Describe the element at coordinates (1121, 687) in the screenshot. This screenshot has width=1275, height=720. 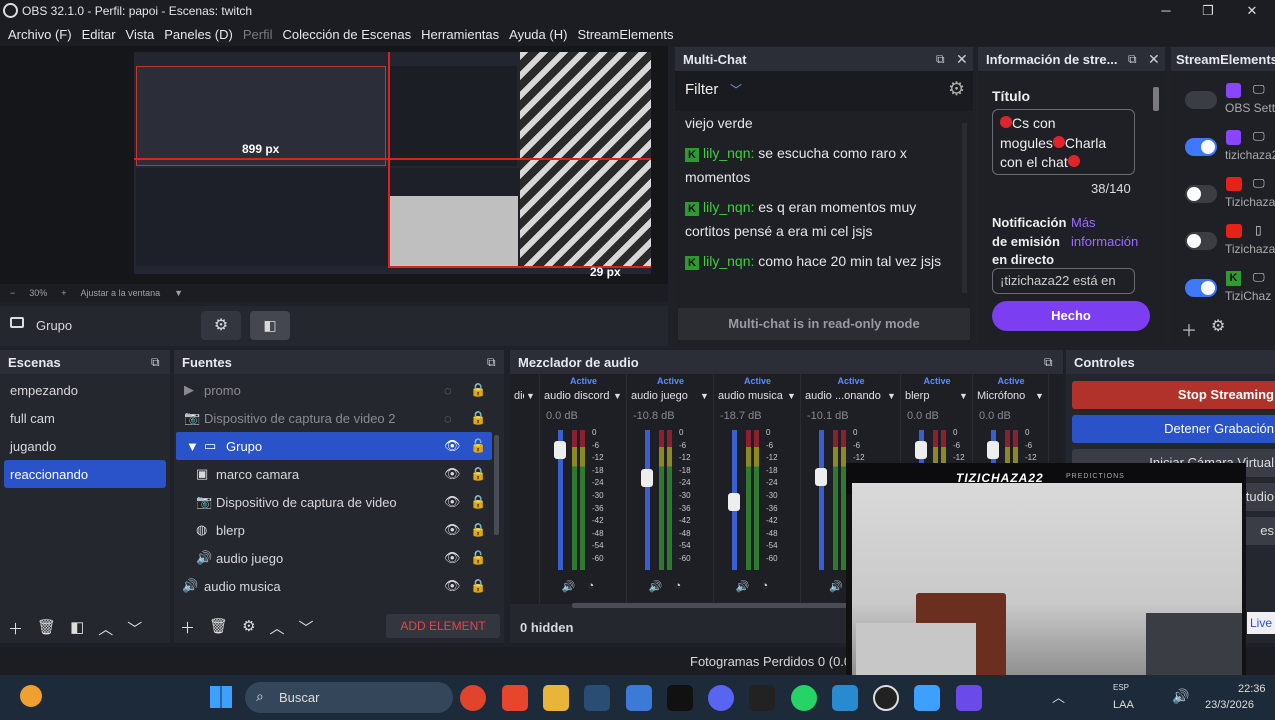
I see `language-indicator: ESP` at that location.